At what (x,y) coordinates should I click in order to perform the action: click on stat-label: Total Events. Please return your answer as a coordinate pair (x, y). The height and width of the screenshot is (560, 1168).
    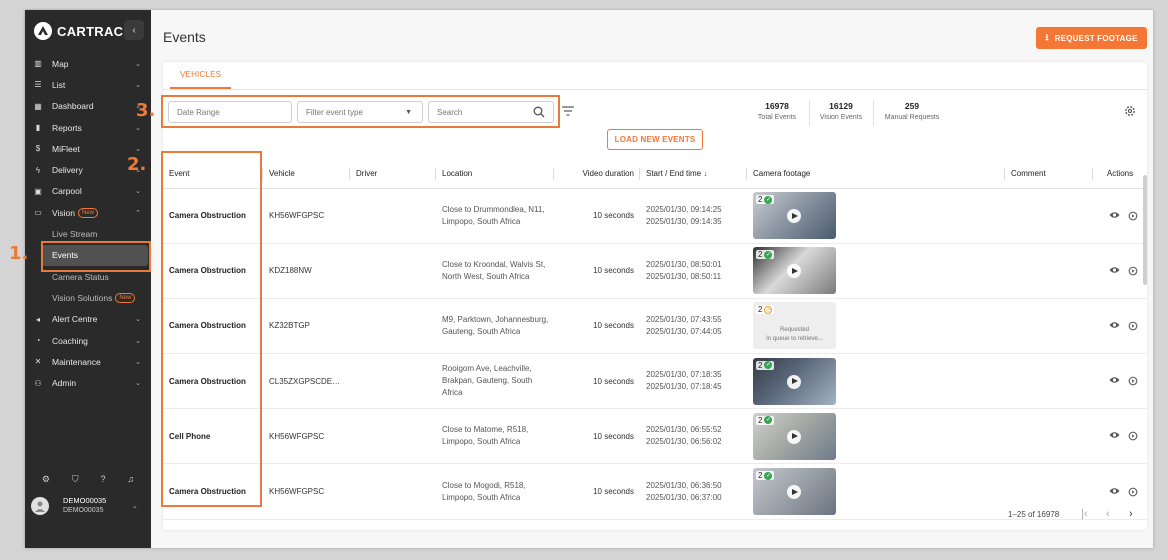
    Looking at the image, I should click on (777, 117).